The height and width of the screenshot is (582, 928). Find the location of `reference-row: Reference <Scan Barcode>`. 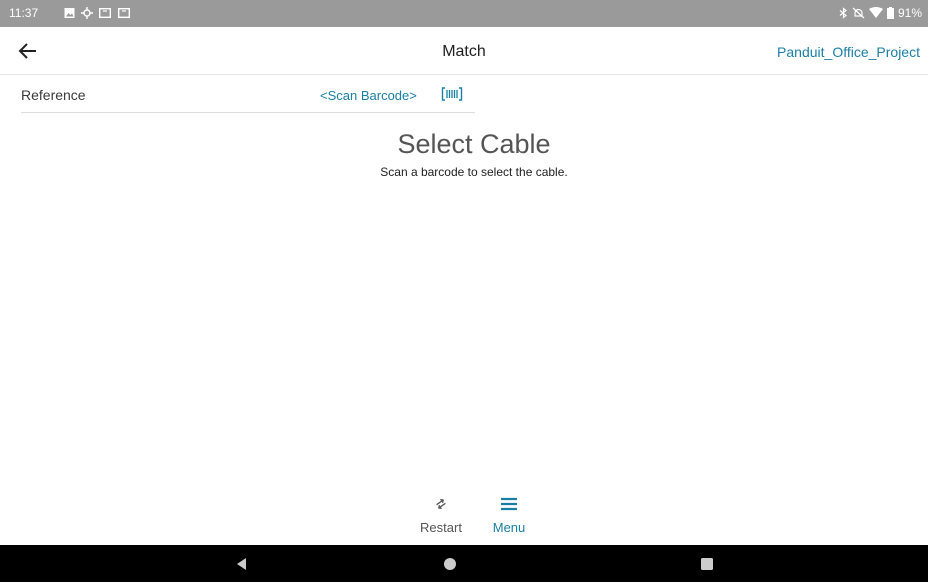

reference-row: Reference <Scan Barcode> is located at coordinates (248, 95).